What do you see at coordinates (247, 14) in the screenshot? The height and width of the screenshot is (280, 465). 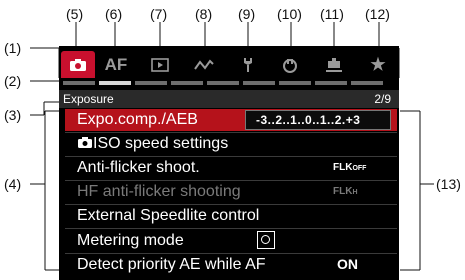 I see `callout-9: (9)` at bounding box center [247, 14].